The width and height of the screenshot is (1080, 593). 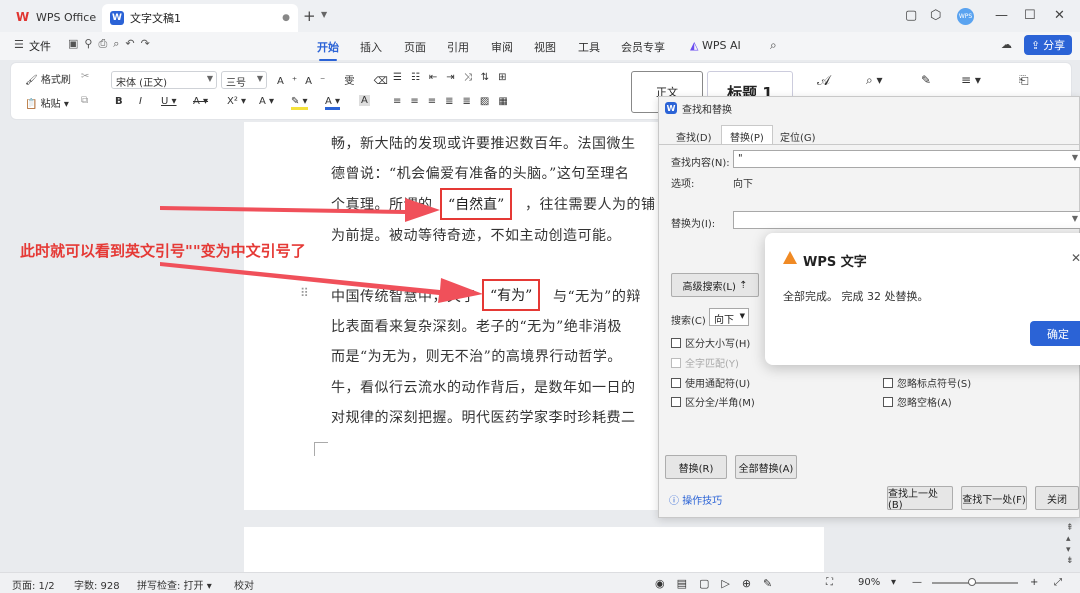 What do you see at coordinates (694, 135) in the screenshot?
I see `tab-find: 查找(D)` at bounding box center [694, 135].